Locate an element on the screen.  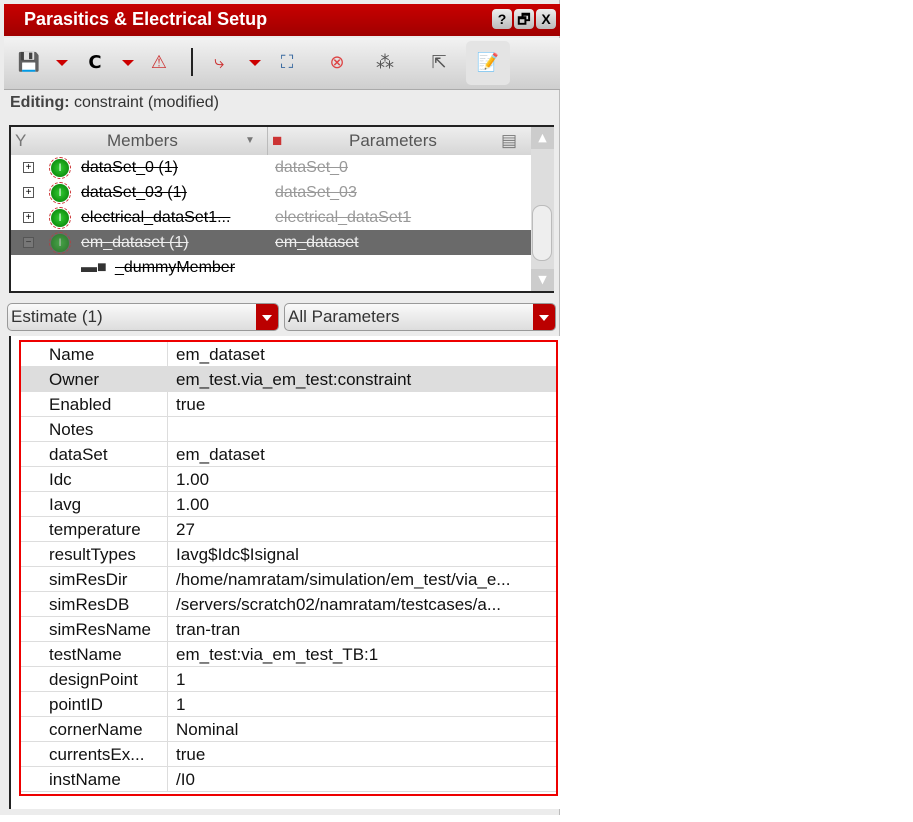
property-row: Owner em_test.via_em_test:constraint is located at coordinates (288, 379).